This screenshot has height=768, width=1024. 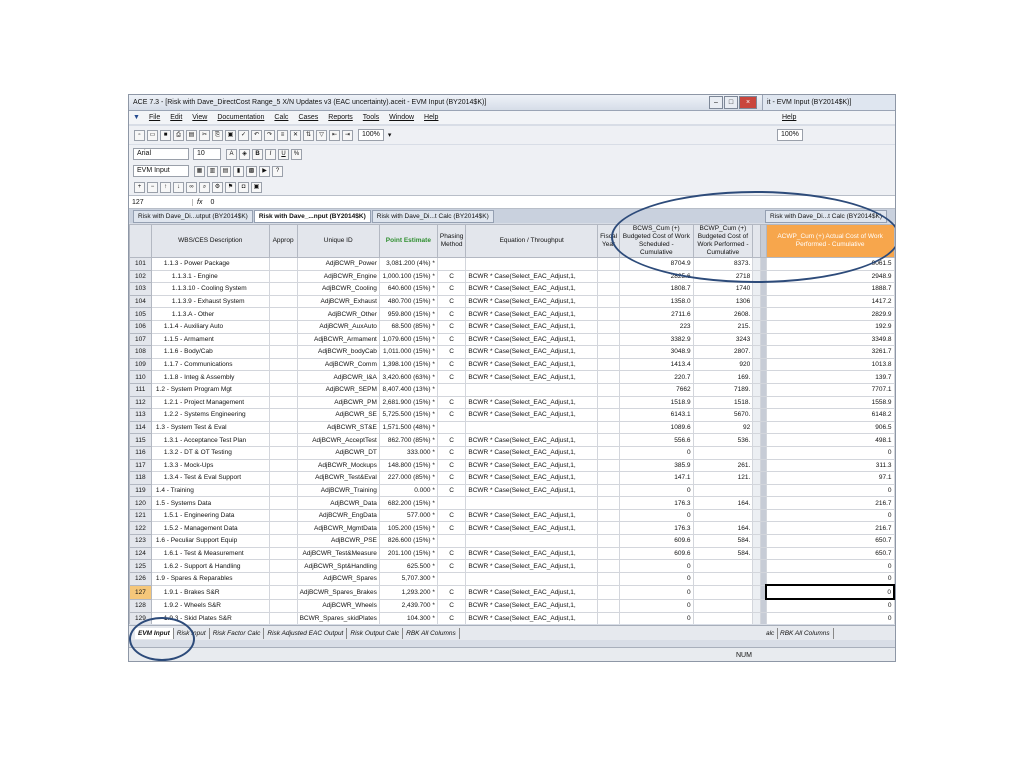 I want to click on wbs-description-cell: 1.2.1 - Project Management, so click(x=210, y=402).